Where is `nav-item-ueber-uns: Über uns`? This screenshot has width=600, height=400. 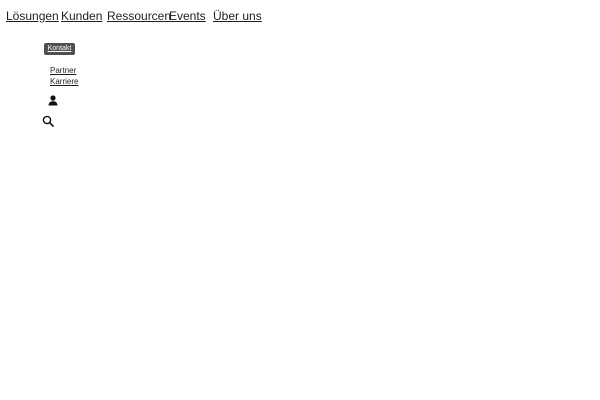 nav-item-ueber-uns: Über uns is located at coordinates (237, 16).